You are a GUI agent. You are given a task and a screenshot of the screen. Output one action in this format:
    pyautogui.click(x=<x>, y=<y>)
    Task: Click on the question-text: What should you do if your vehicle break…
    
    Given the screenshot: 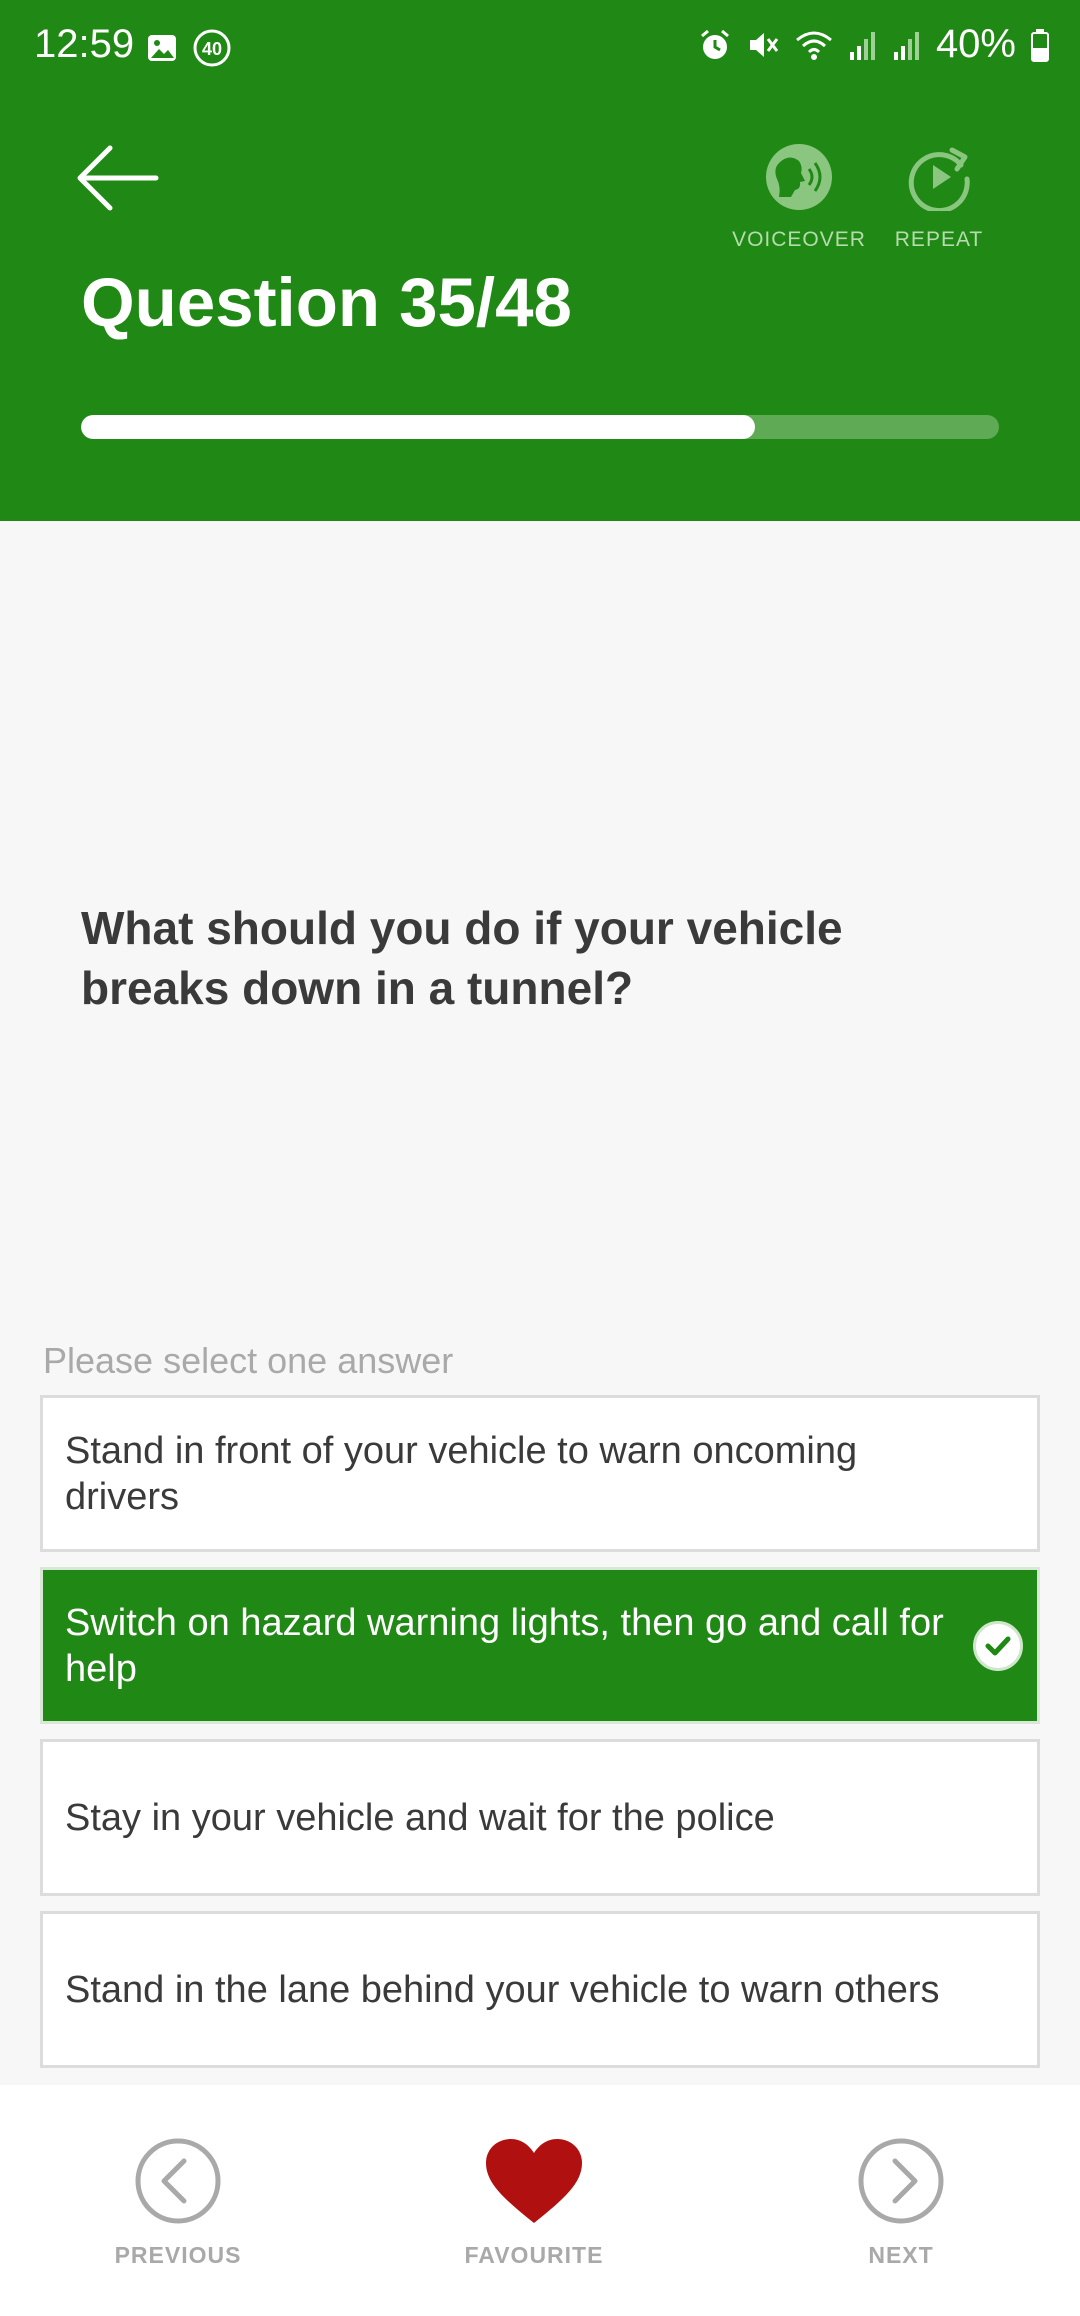 What is the action you would take?
    pyautogui.click(x=462, y=958)
    